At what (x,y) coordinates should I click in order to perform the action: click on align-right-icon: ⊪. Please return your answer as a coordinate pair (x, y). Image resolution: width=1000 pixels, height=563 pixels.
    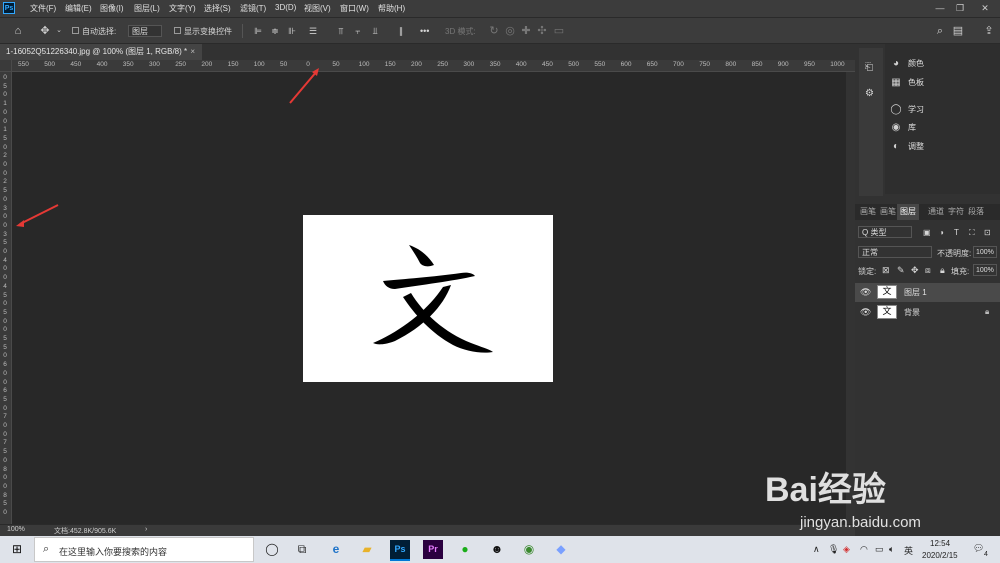
    Looking at the image, I should click on (292, 31).